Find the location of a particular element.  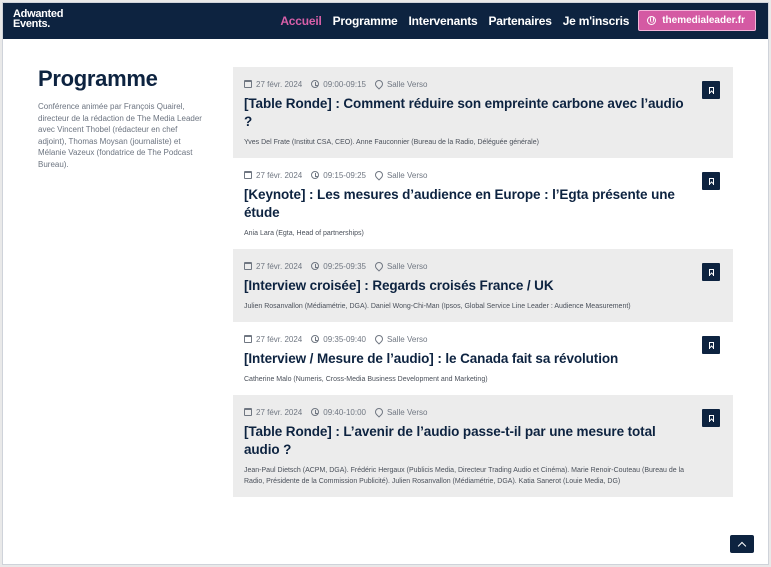

session-type: [Interview / Mesure de l’audio] is located at coordinates (339, 358).